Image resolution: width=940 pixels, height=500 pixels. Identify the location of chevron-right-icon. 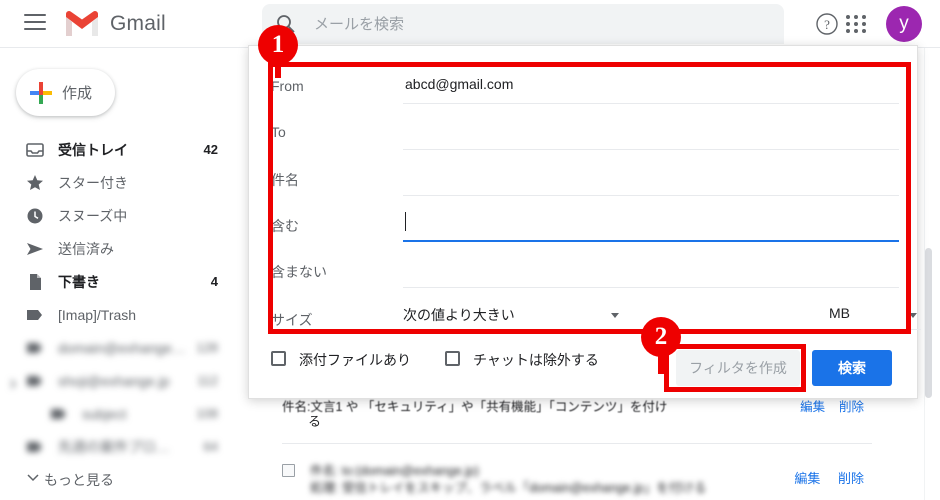
(13, 382).